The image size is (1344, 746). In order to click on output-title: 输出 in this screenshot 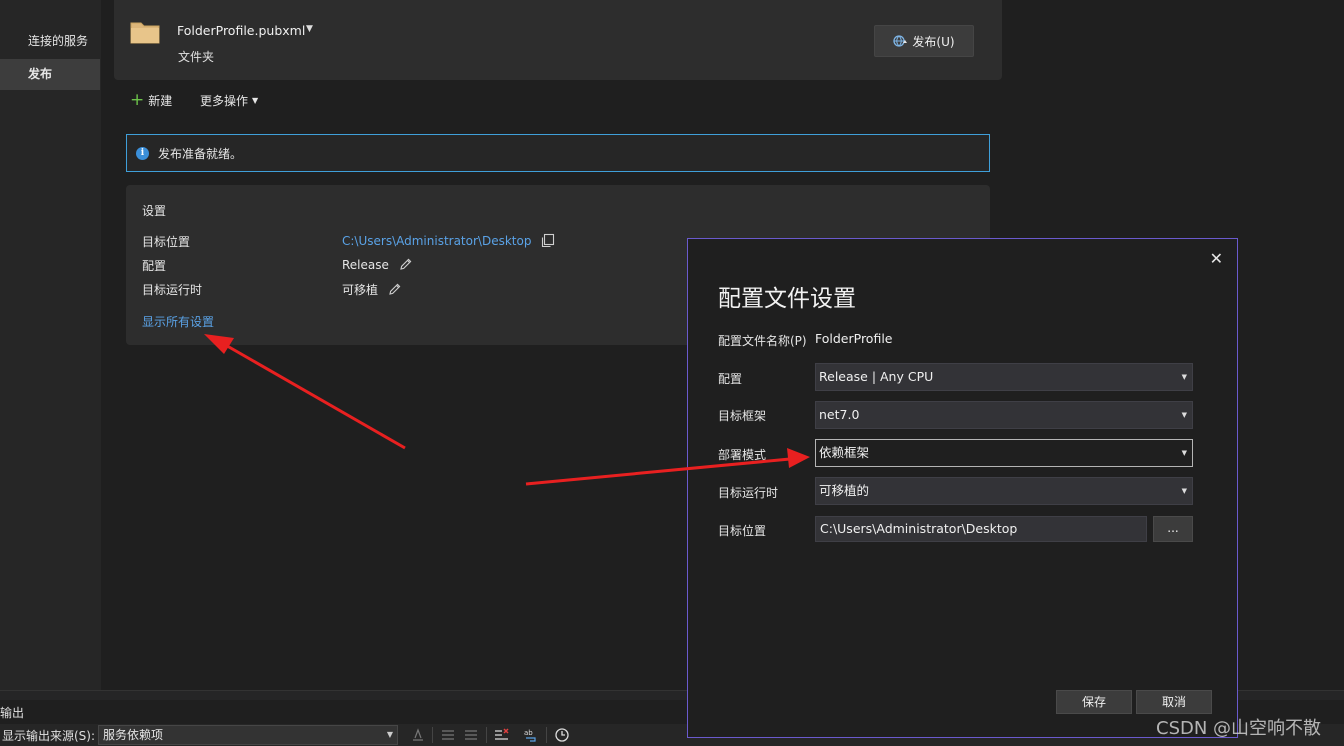, I will do `click(12, 713)`.